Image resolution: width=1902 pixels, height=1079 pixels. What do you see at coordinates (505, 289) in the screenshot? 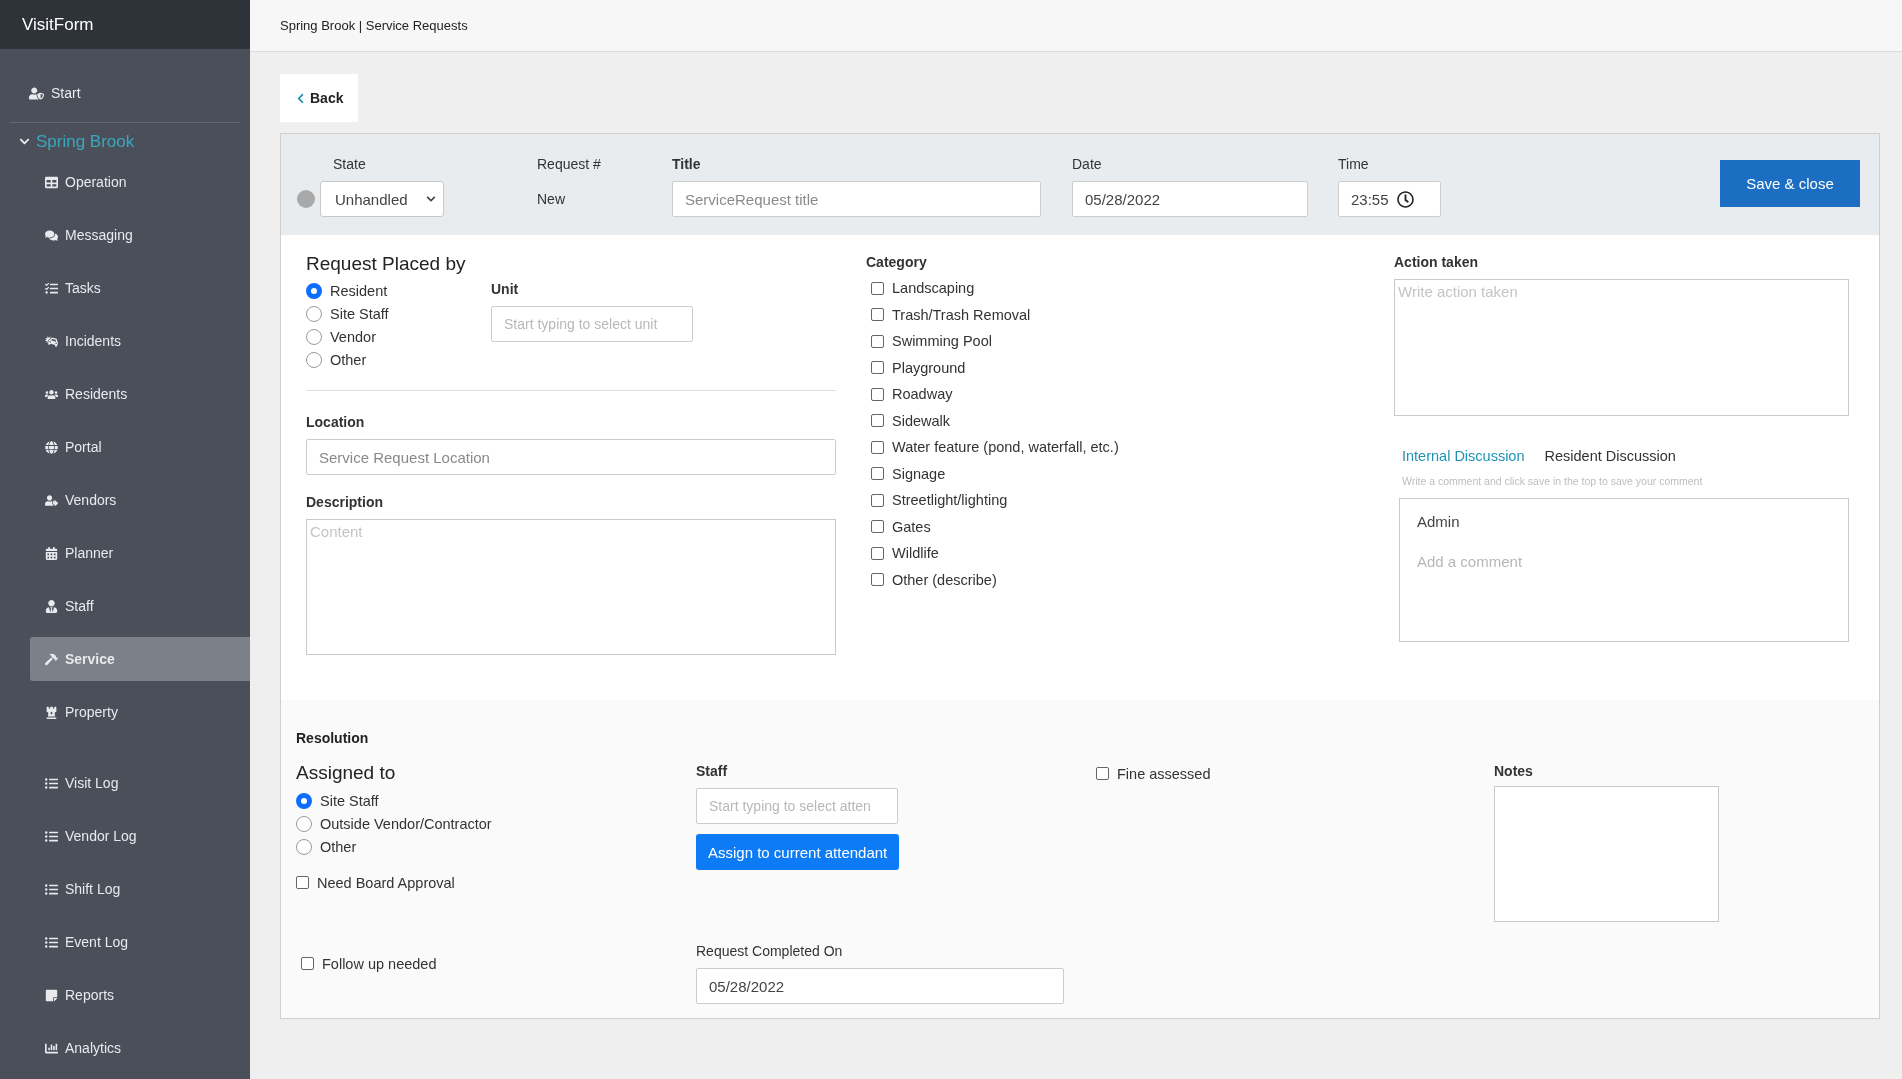
I see `field-label: Unit` at bounding box center [505, 289].